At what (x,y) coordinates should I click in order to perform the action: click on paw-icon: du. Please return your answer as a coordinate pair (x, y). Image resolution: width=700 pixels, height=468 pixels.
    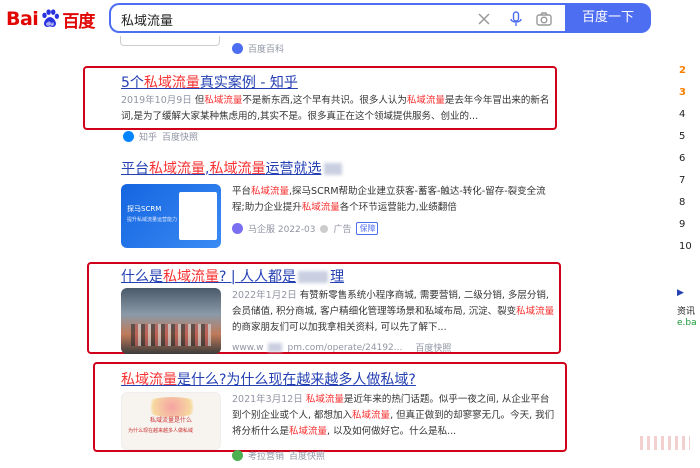
    Looking at the image, I should click on (51, 18).